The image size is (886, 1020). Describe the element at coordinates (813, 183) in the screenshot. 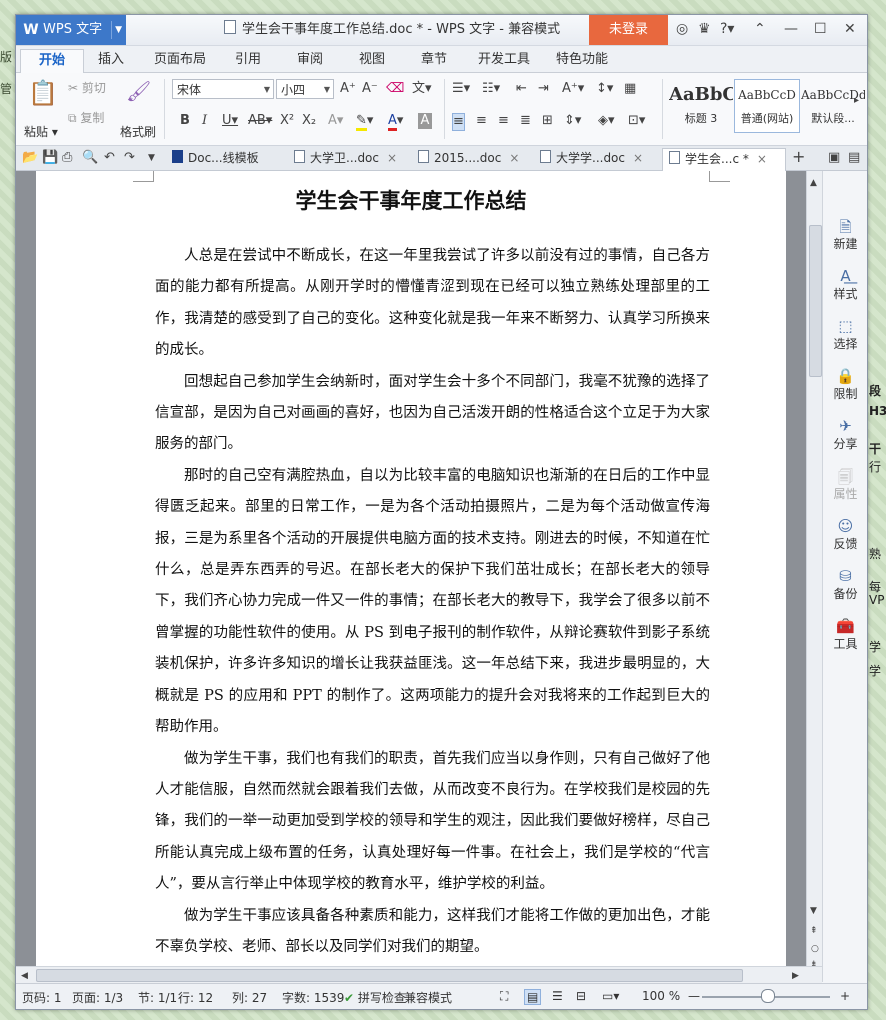

I see `scroll-up-icon: ▲` at that location.